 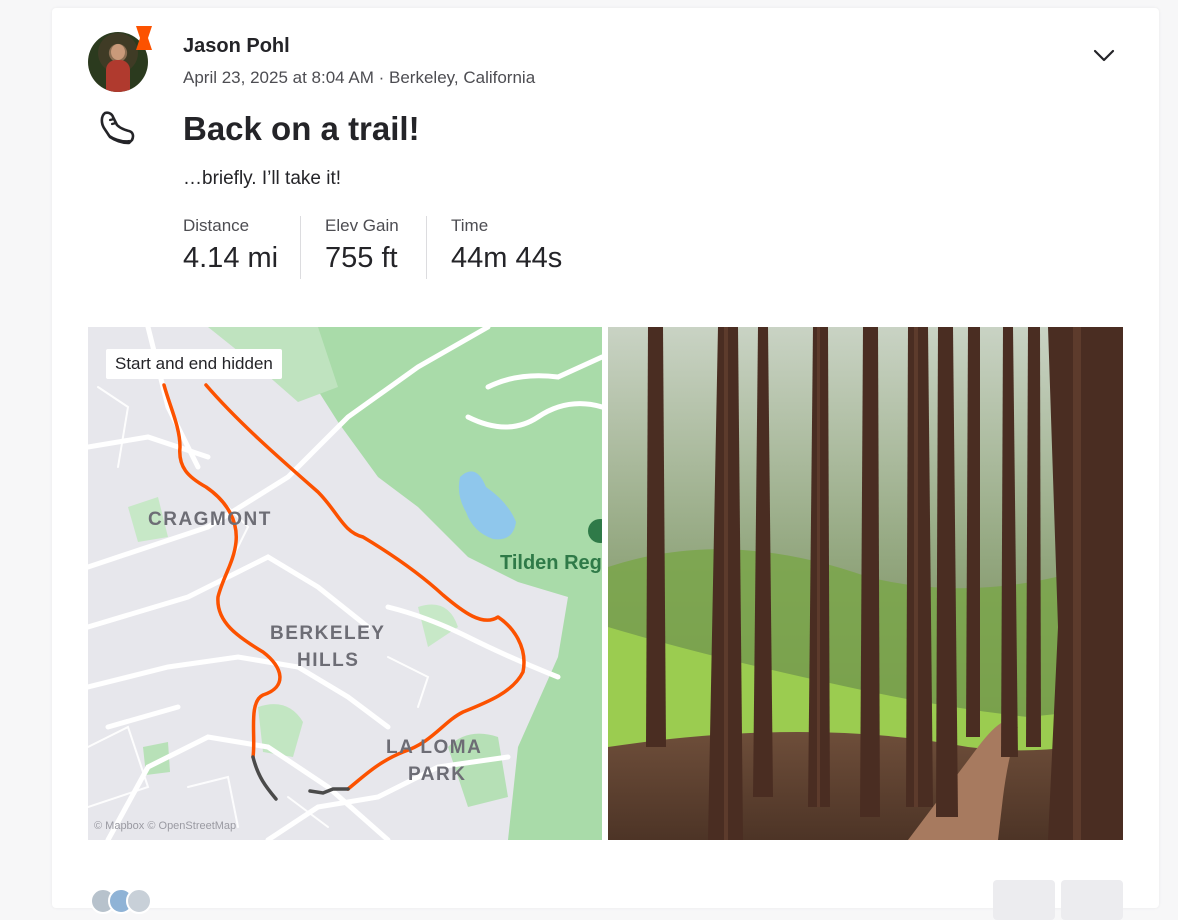 I want to click on stat-distance: Distance 4.14 mi, so click(x=230, y=248).